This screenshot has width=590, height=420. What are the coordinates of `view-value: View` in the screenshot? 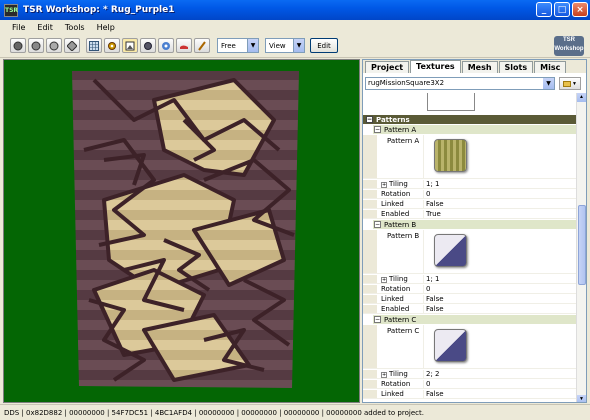 It's located at (277, 45).